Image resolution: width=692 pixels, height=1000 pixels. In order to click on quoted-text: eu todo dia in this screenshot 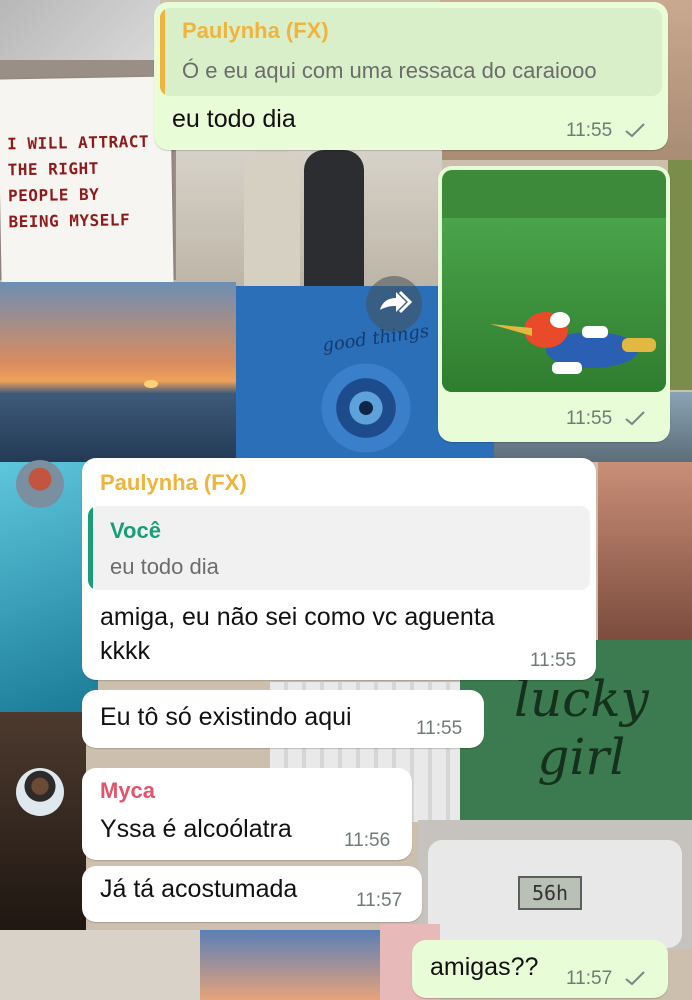, I will do `click(164, 566)`.